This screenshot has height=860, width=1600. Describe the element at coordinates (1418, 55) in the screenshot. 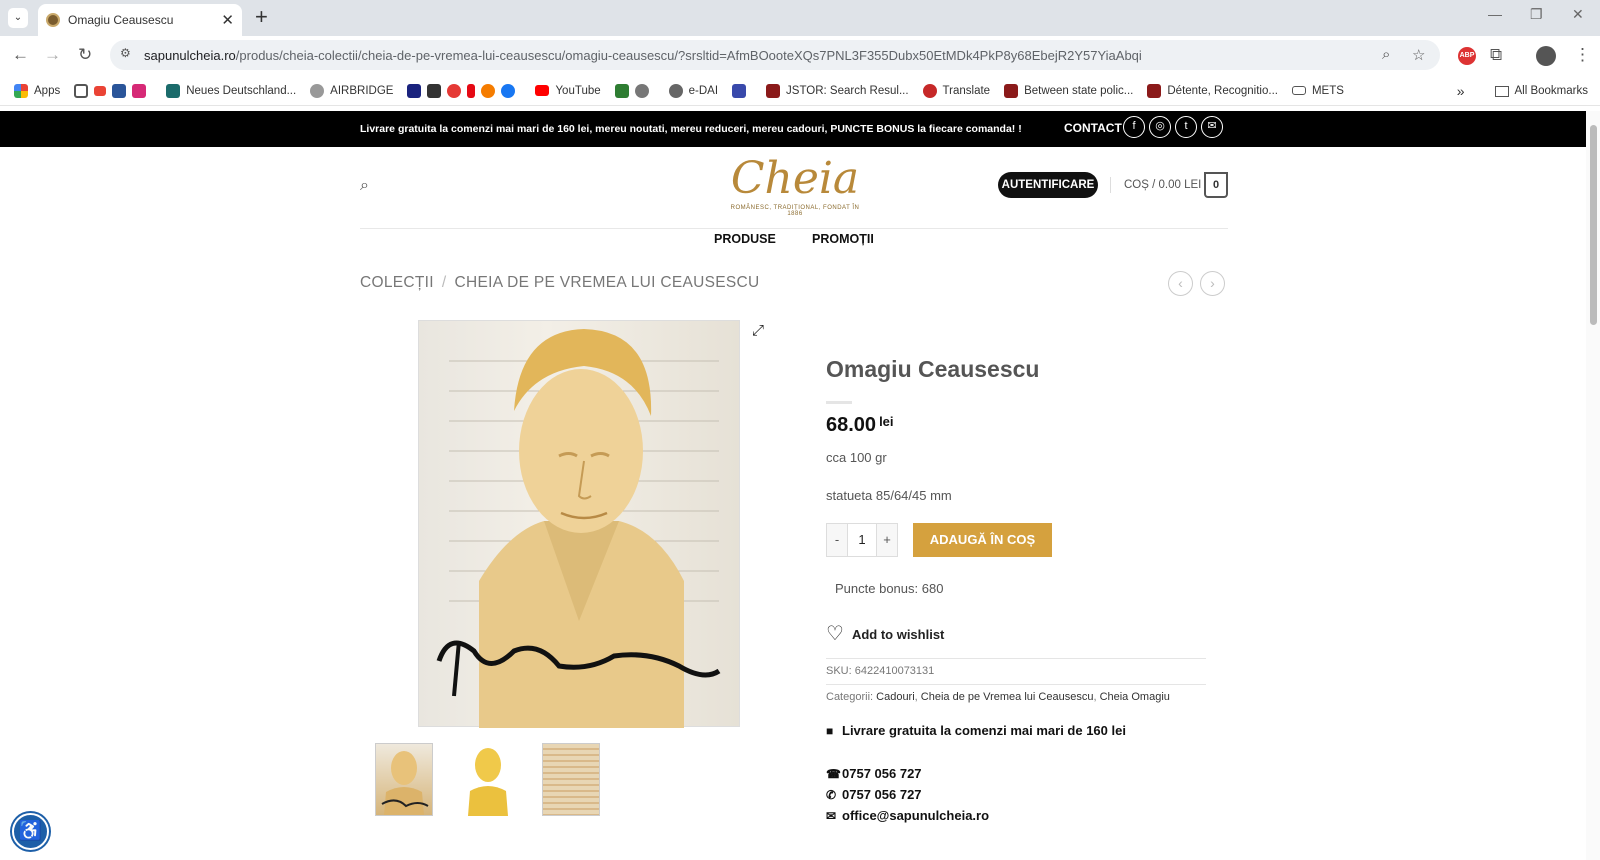

I see `bookmark-star-icon: ☆` at that location.